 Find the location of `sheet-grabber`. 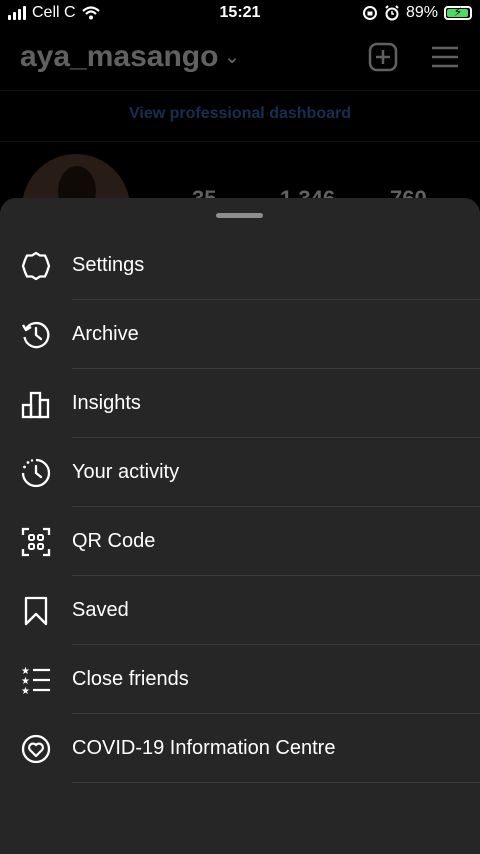

sheet-grabber is located at coordinates (239, 215).